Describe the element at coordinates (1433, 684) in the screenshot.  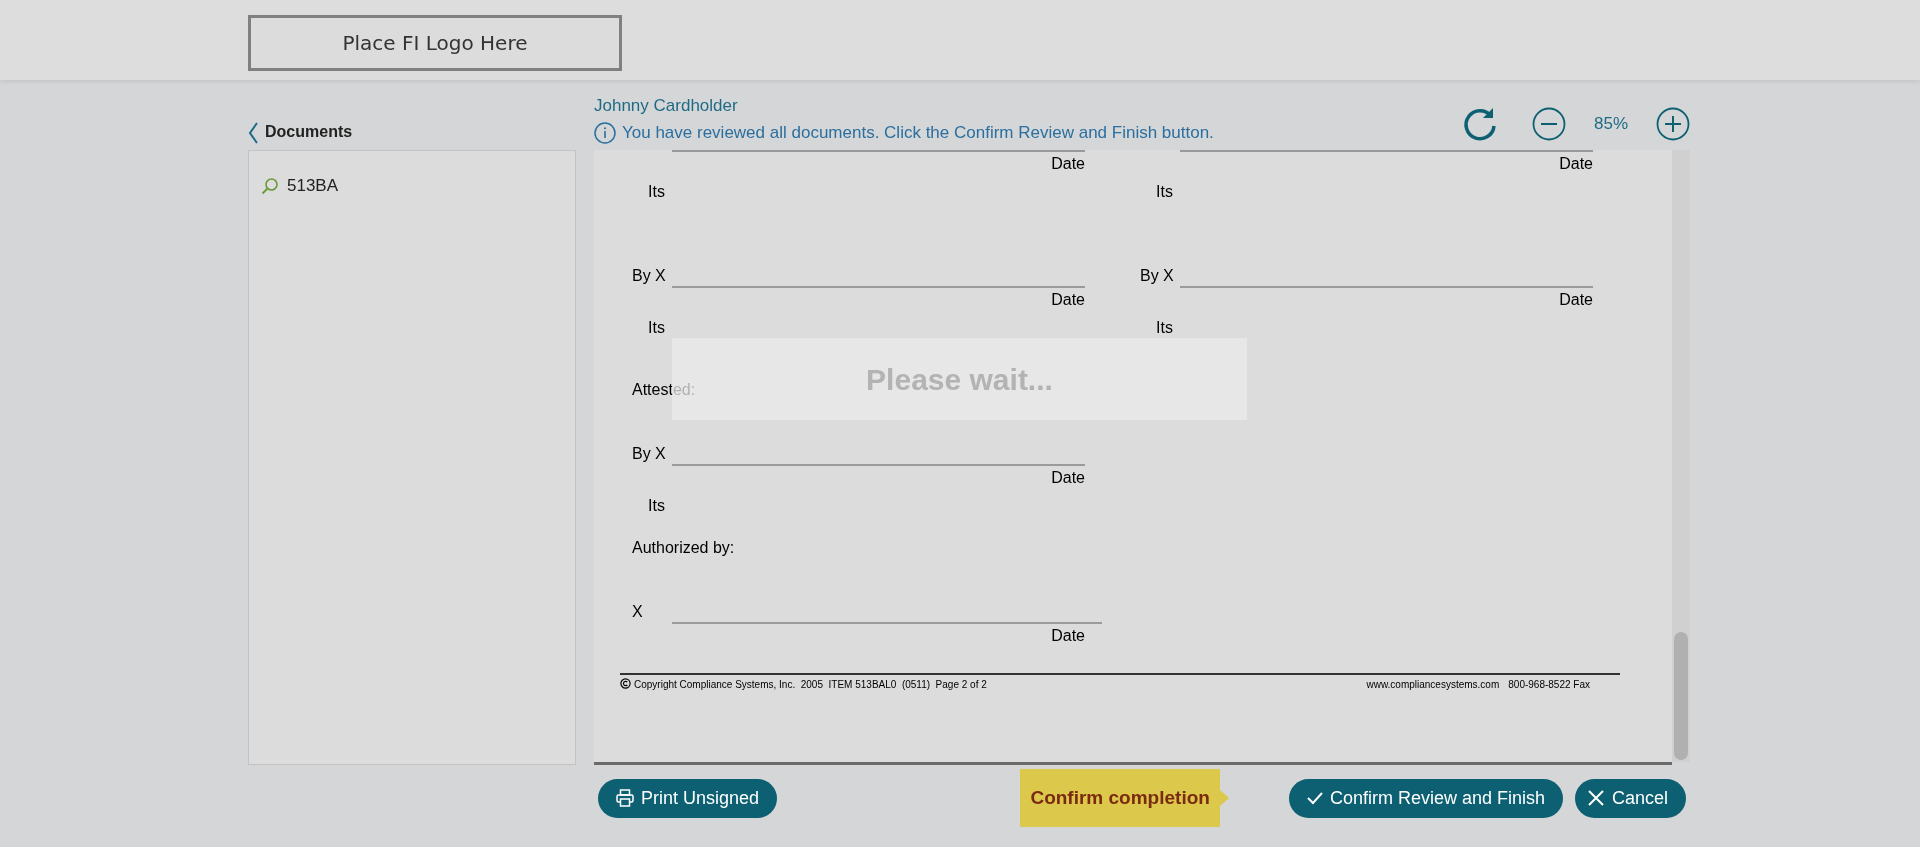
I see `website-text: www.compliancesystems.com` at that location.